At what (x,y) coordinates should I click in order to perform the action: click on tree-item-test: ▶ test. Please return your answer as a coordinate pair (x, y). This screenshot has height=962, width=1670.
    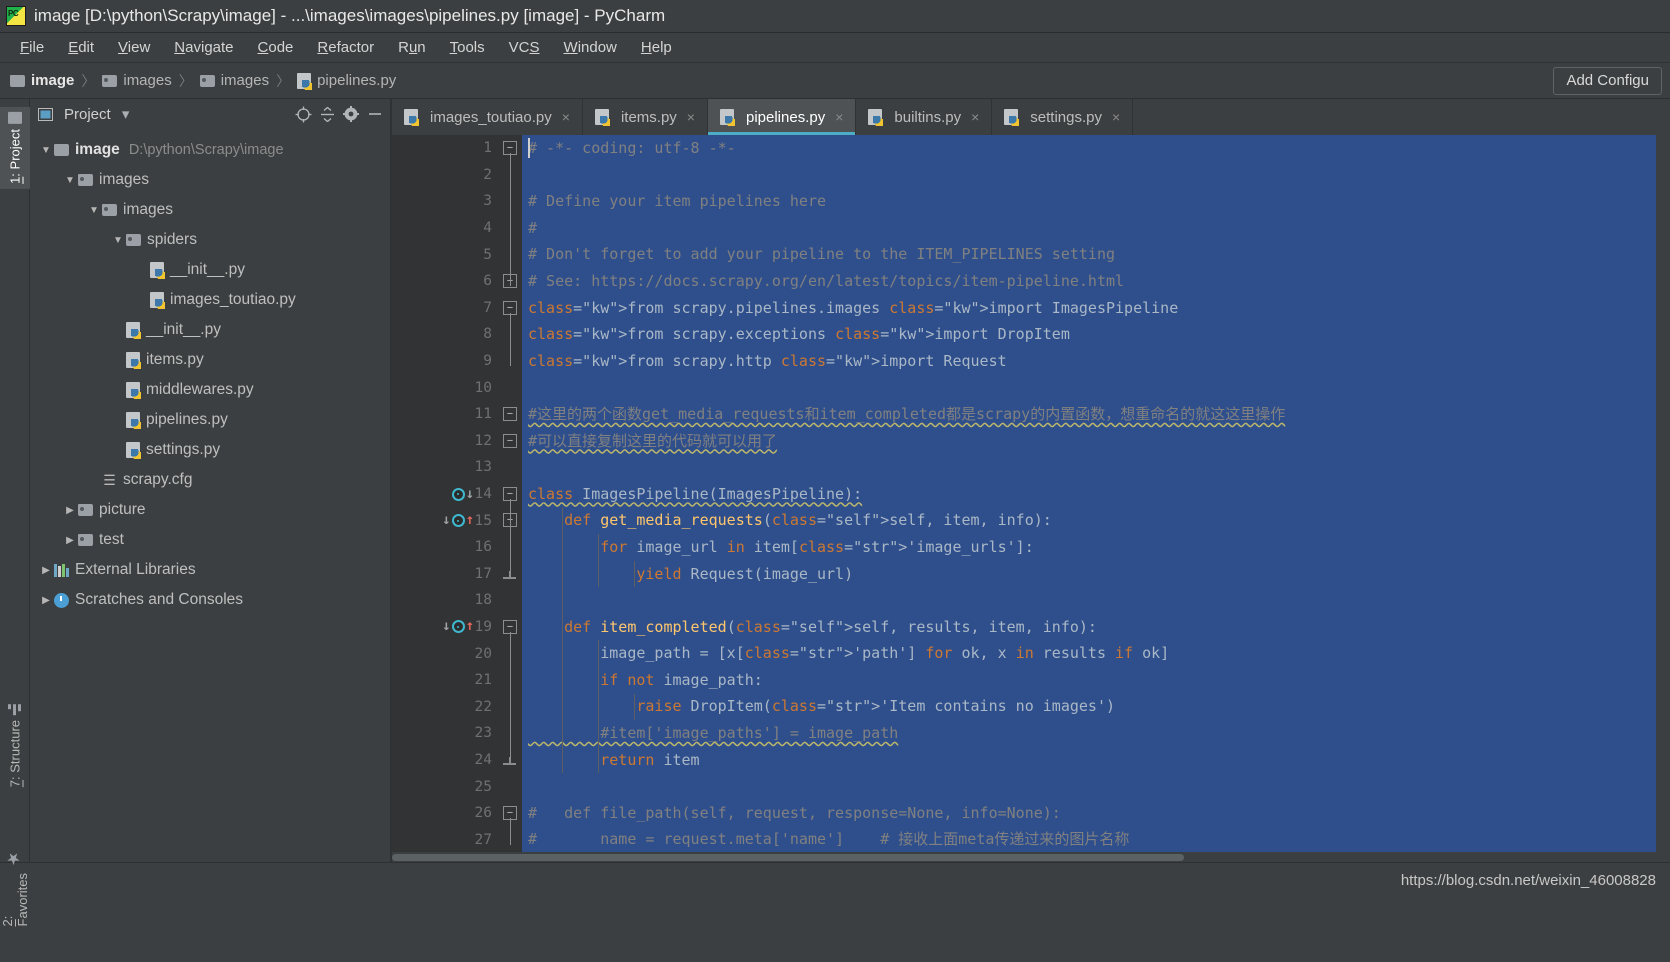
    Looking at the image, I should click on (210, 540).